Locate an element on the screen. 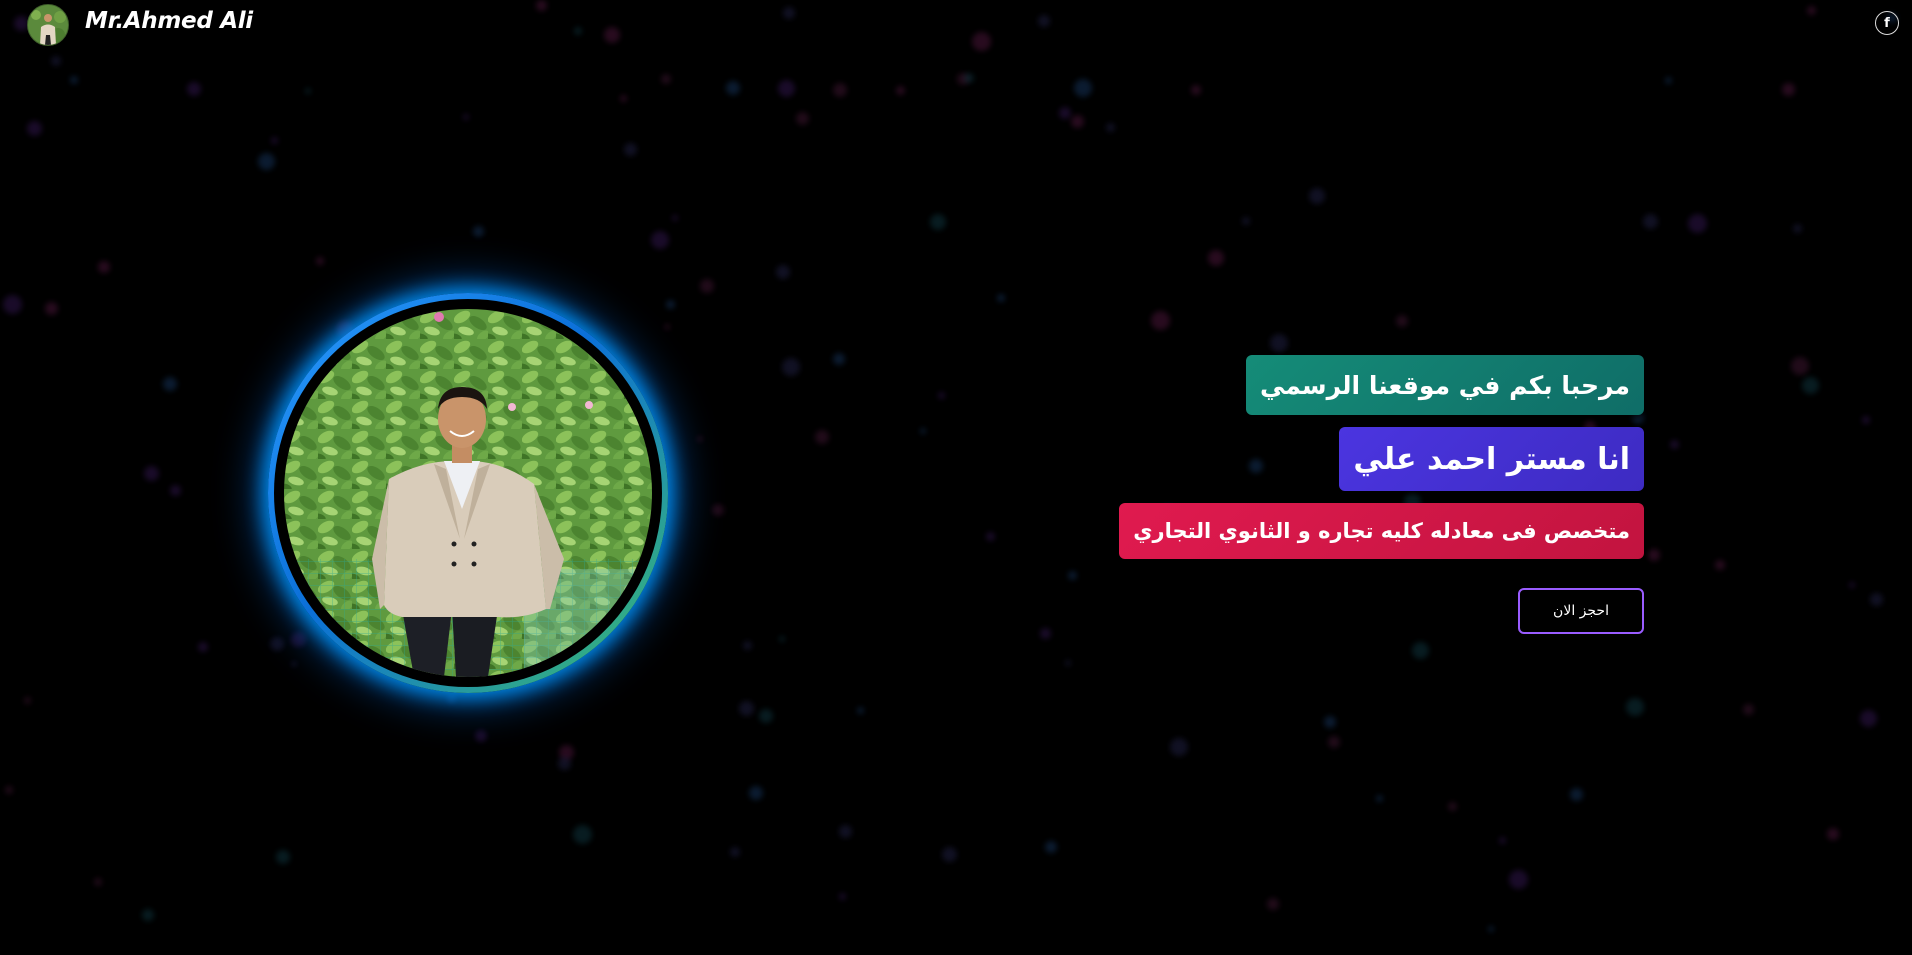  portrait-image is located at coordinates (468, 493).